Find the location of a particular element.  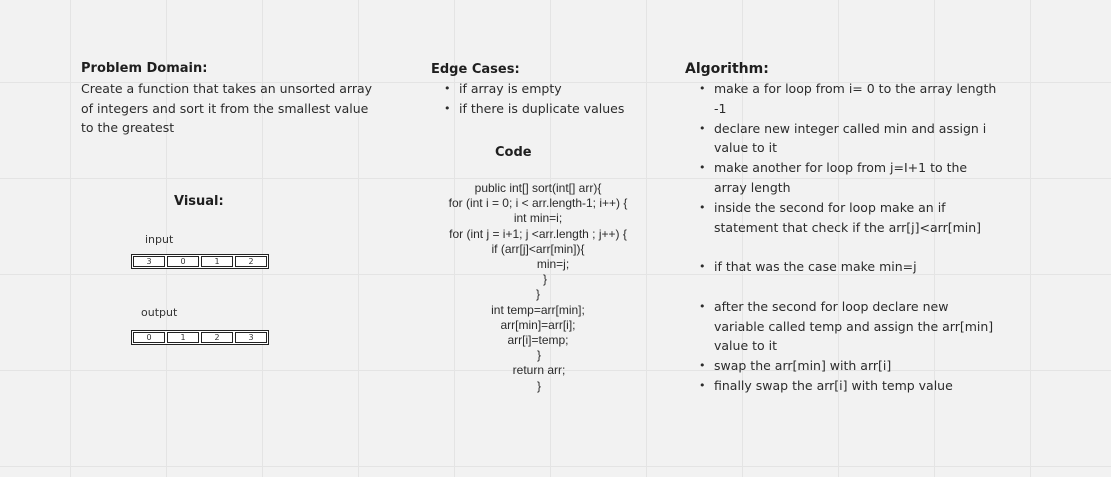

code-line: int min=i; is located at coordinates (538, 218).